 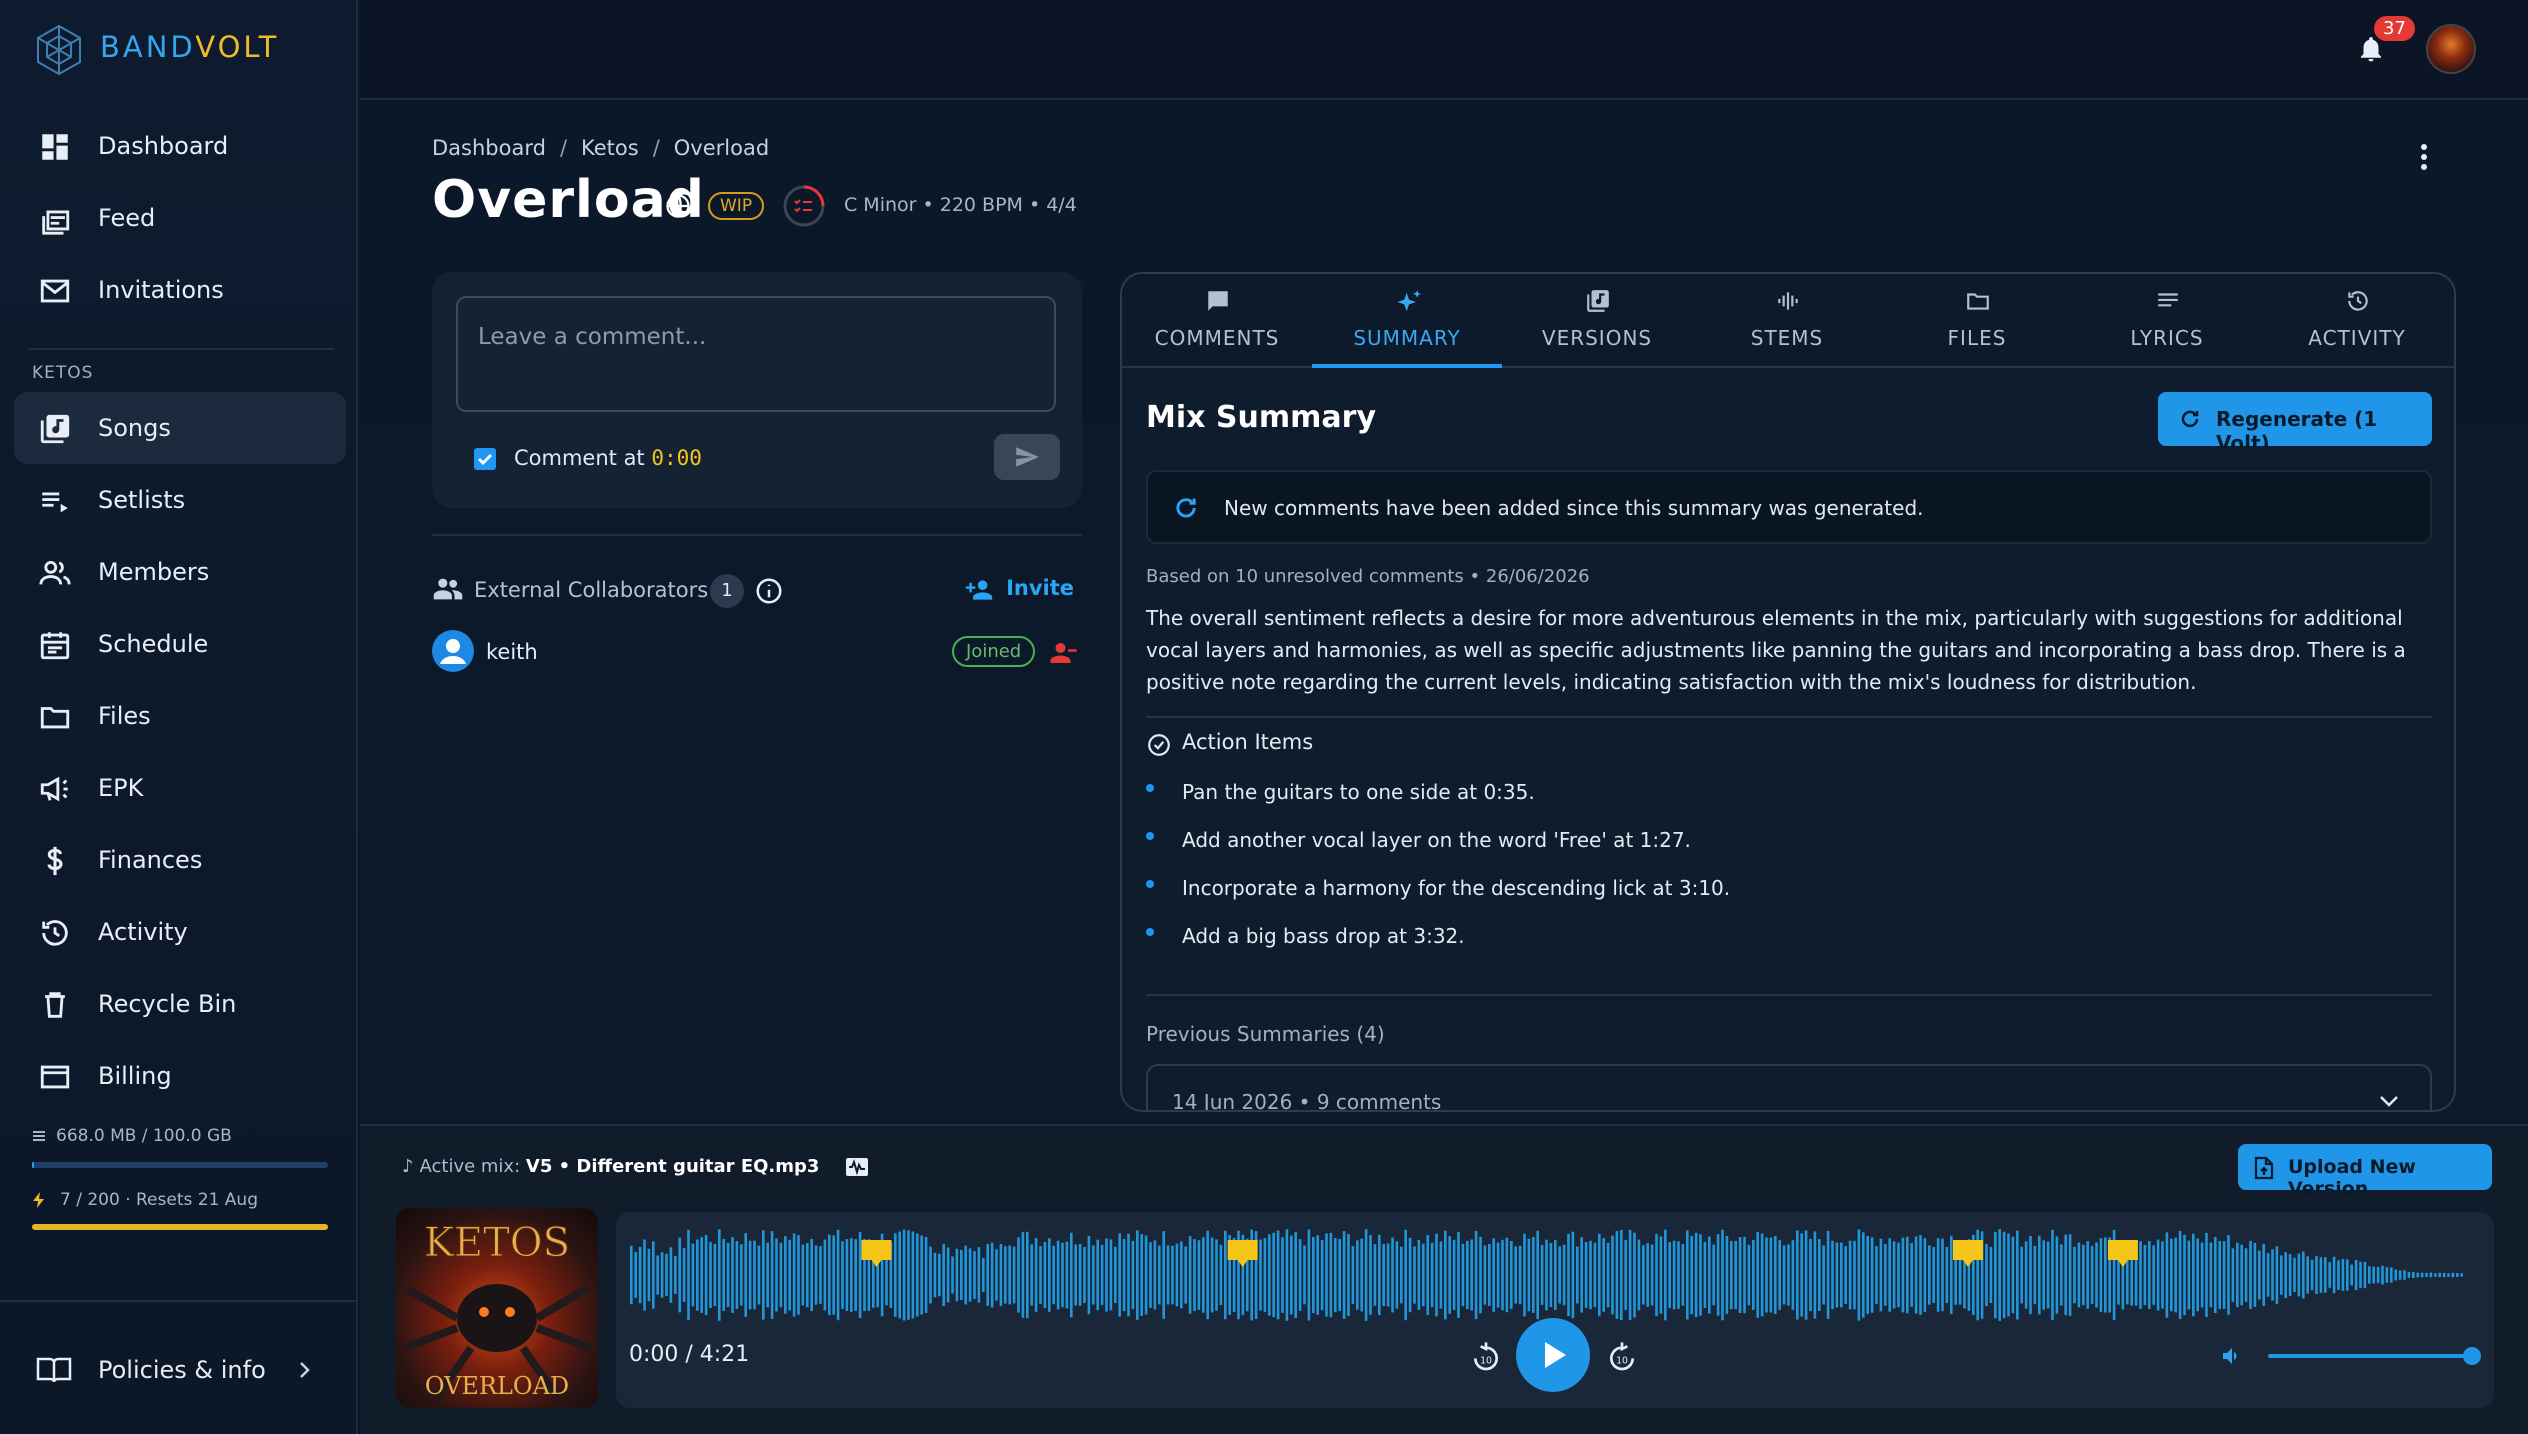 What do you see at coordinates (591, 590) in the screenshot?
I see `collaborators-label: External Collaborators` at bounding box center [591, 590].